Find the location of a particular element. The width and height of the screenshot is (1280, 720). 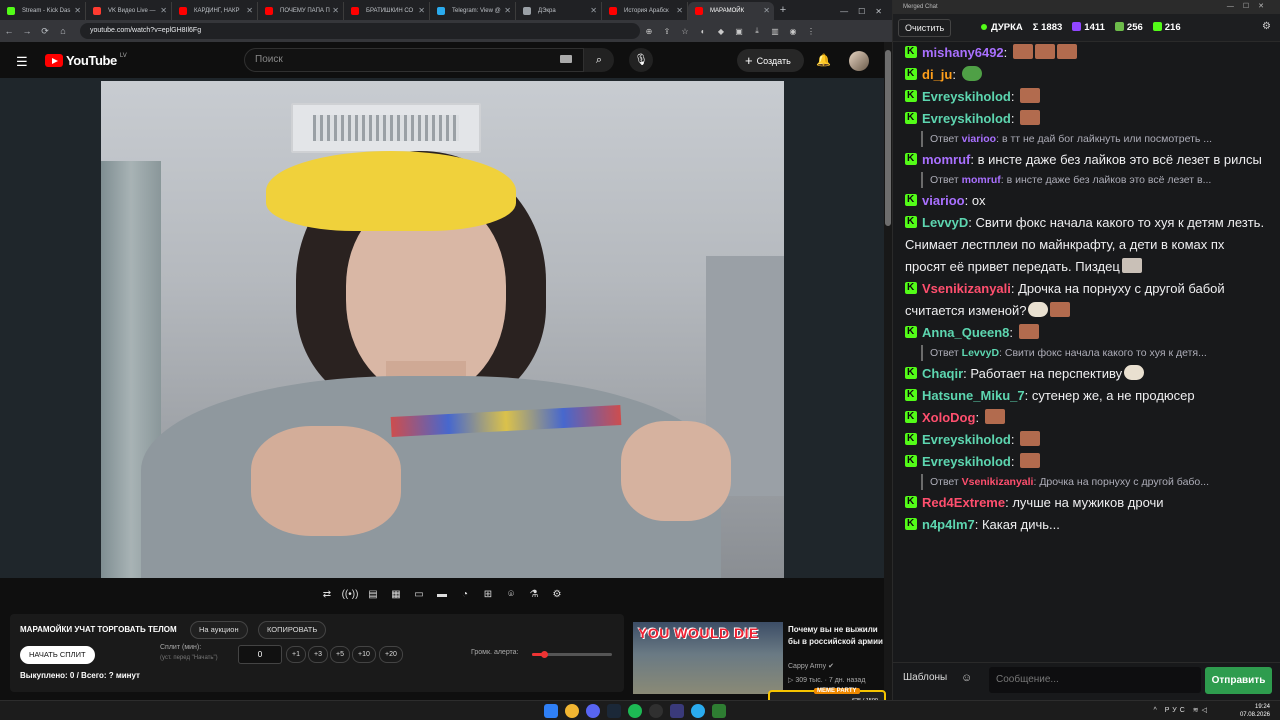

sidebar-icon: ▥ is located at coordinates (775, 31).